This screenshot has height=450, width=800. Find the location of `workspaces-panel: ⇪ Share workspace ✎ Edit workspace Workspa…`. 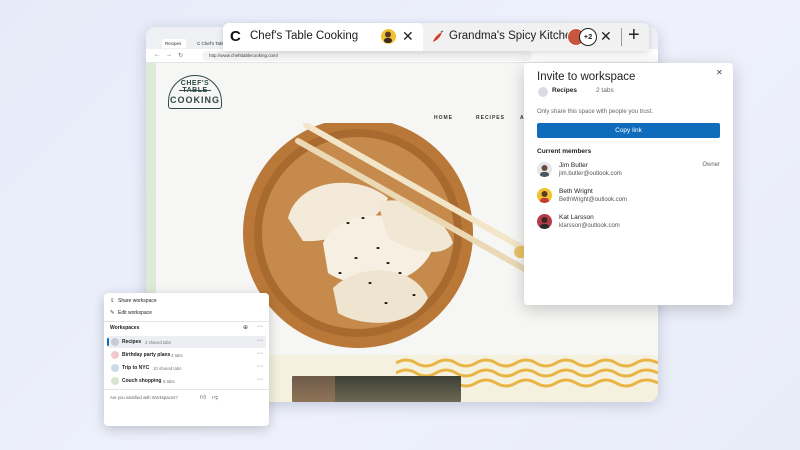

workspaces-panel: ⇪ Share workspace ✎ Edit workspace Workspa… is located at coordinates (186, 359).